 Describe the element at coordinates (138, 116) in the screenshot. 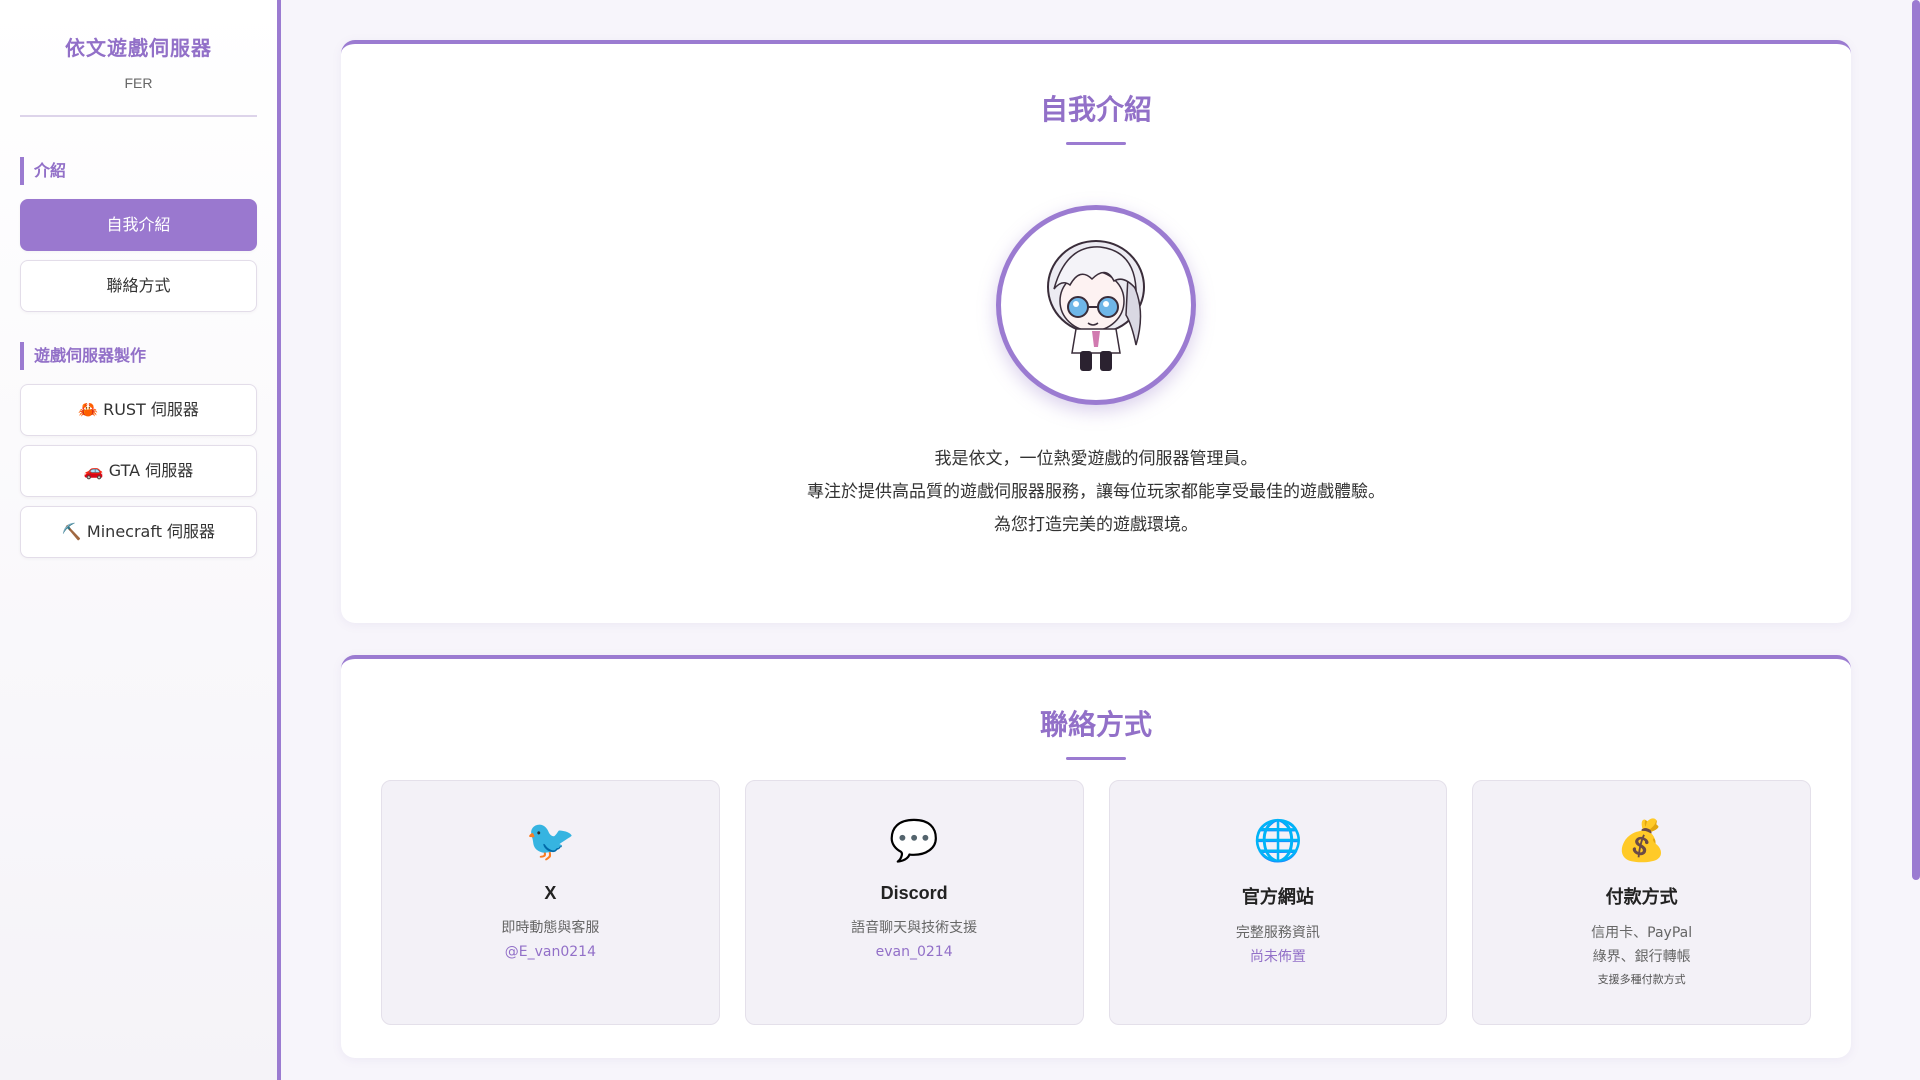

I see `divider` at that location.